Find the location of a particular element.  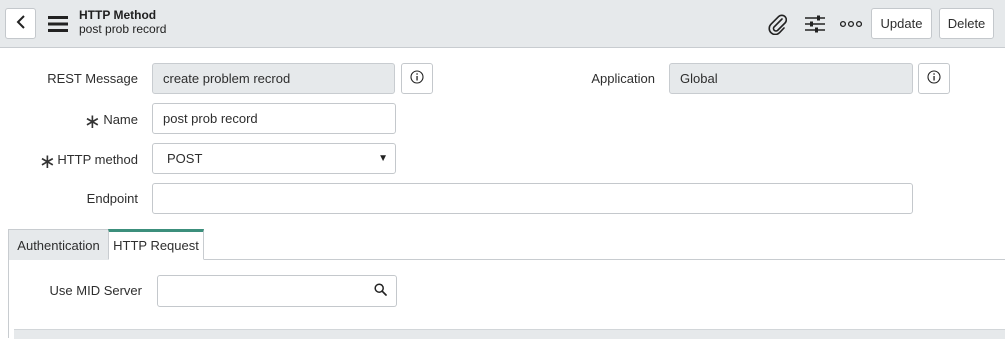

rest-message-info-button is located at coordinates (417, 78).